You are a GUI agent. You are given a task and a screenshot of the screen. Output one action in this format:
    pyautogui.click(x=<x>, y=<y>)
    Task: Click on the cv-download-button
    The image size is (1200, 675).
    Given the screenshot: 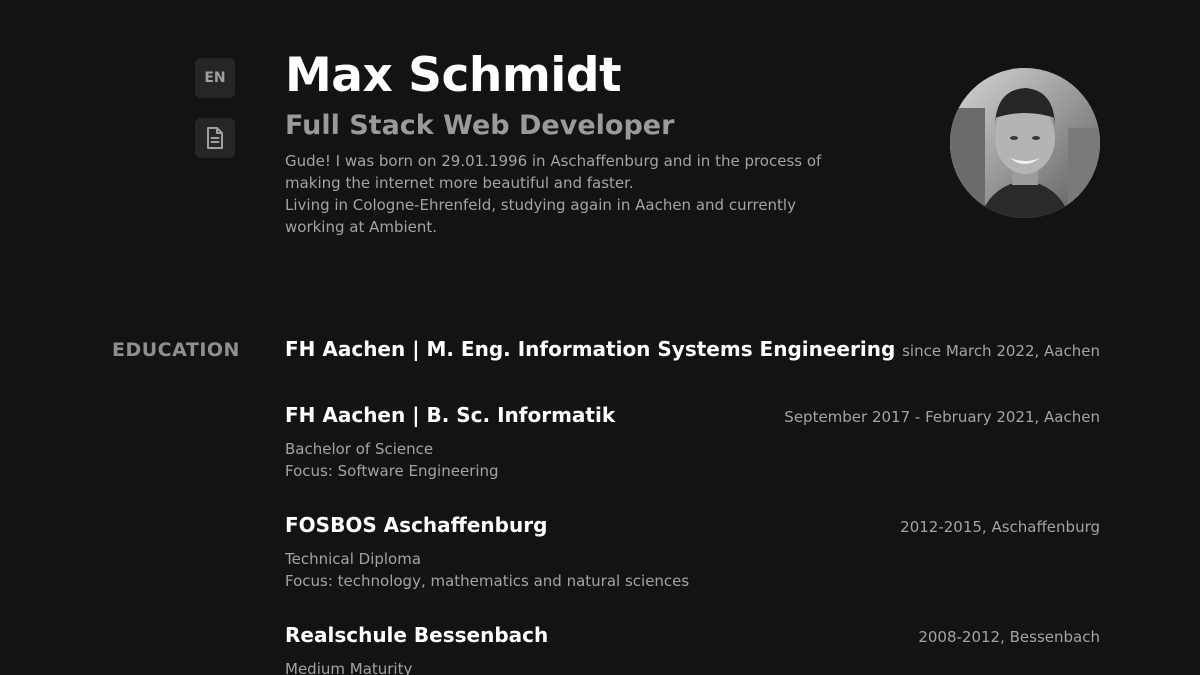 What is the action you would take?
    pyautogui.click(x=215, y=138)
    